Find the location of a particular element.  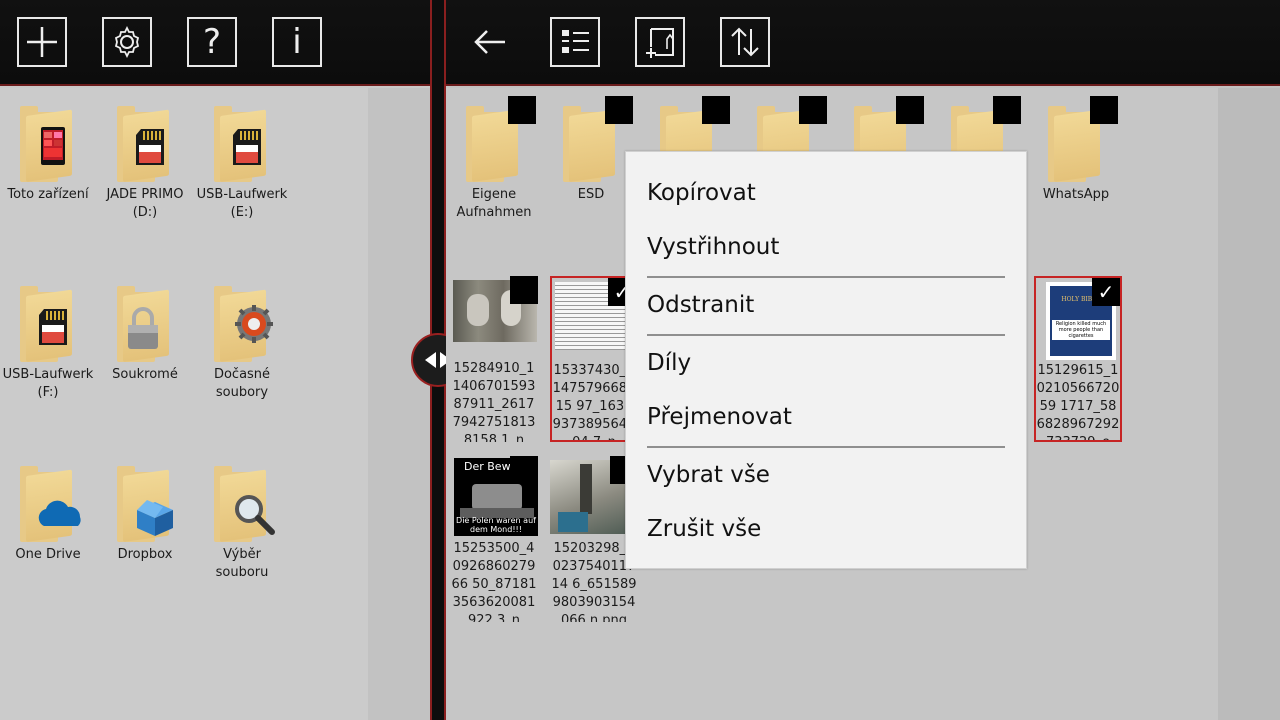

location-label: Výběr souboru is located at coordinates (242, 563).